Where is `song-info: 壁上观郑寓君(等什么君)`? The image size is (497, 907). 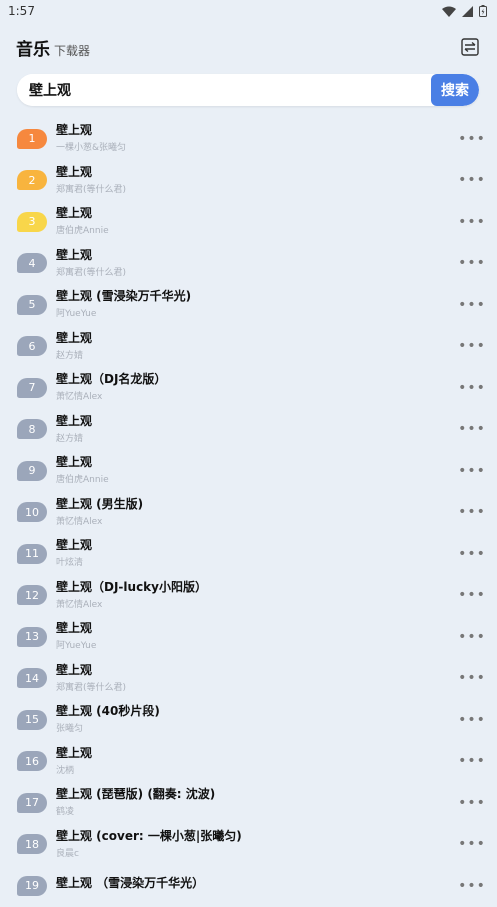 song-info: 壁上观郑寓君(等什么君) is located at coordinates (259, 678).